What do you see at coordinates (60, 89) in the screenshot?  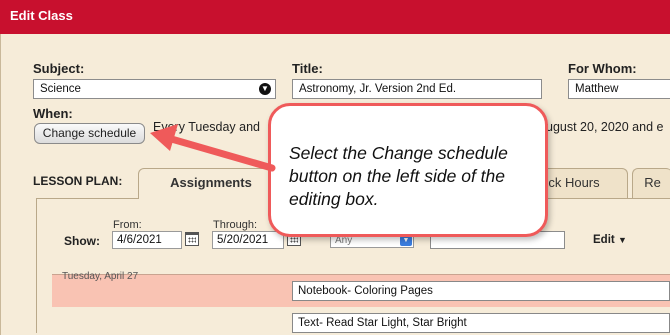 I see `subject-value: Science` at bounding box center [60, 89].